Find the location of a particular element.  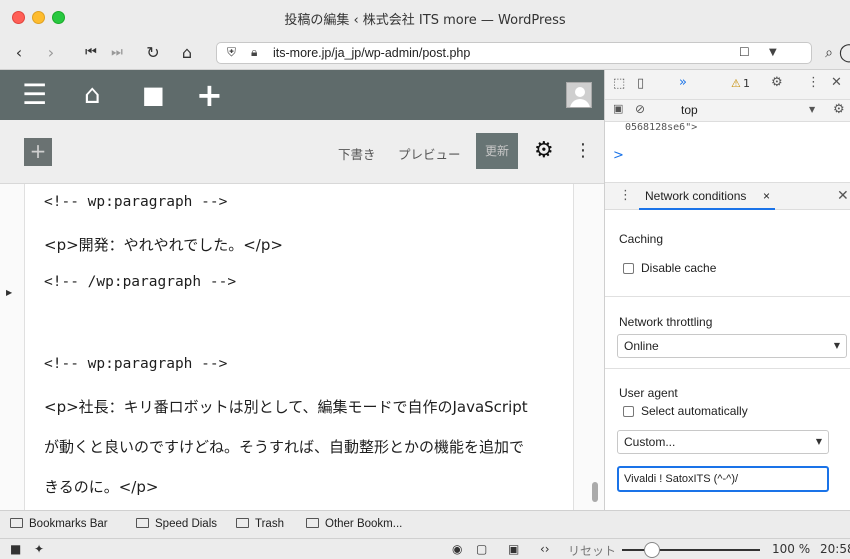

active-tab-indicator is located at coordinates (707, 209).